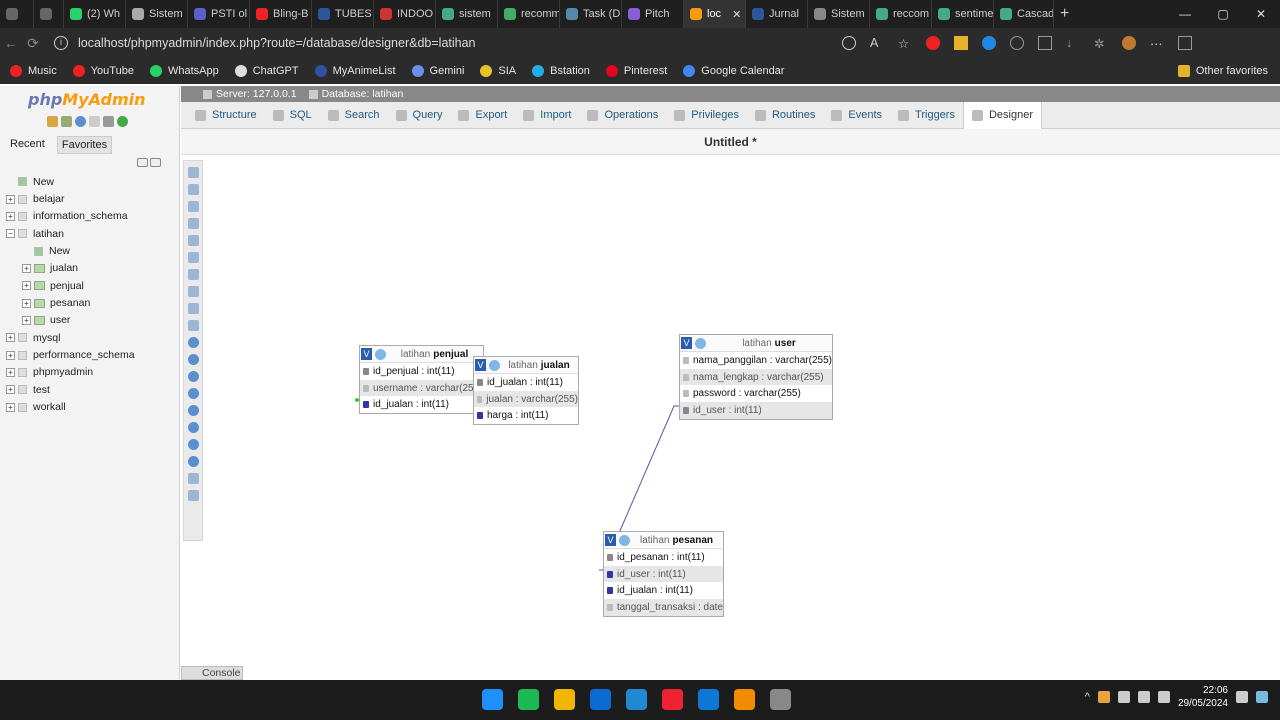 The image size is (1280, 720). I want to click on table-column: nama_panggilan : varchar(255), so click(756, 360).